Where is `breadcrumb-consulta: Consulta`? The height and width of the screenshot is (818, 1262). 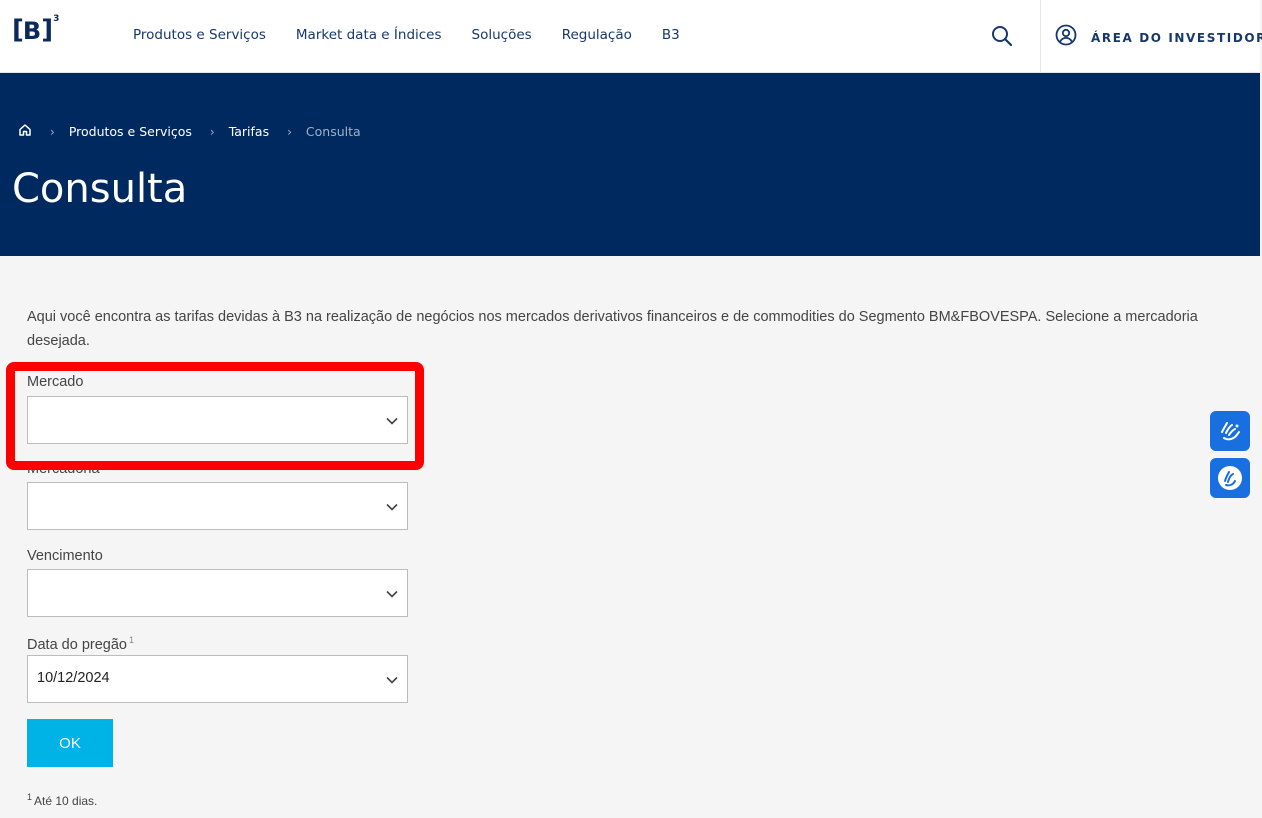
breadcrumb-consulta: Consulta is located at coordinates (333, 131).